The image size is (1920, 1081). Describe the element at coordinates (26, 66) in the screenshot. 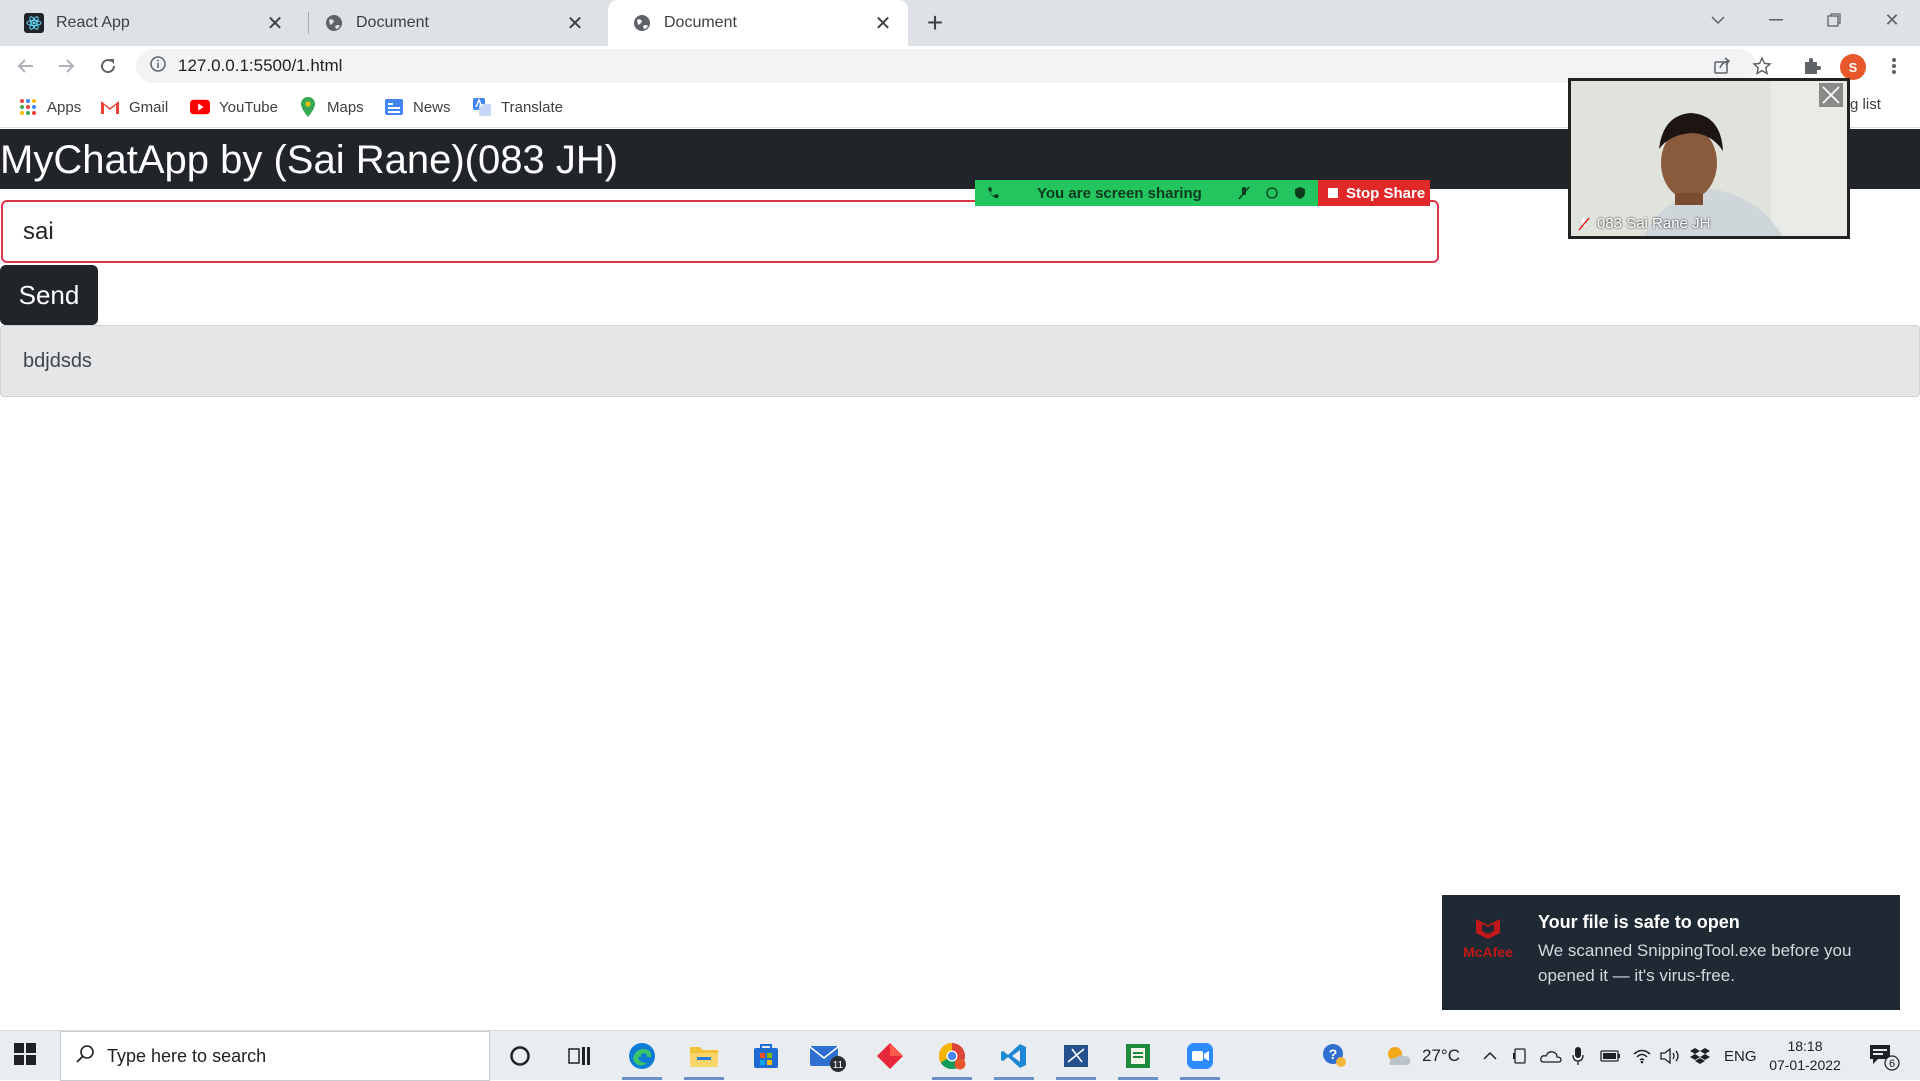

I see `back-icon` at that location.